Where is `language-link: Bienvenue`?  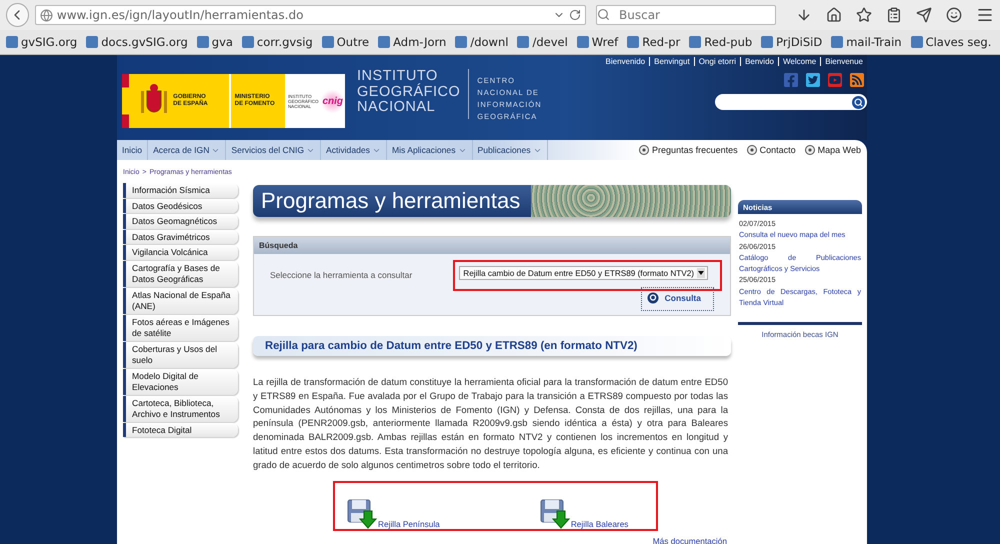
language-link: Bienvenue is located at coordinates (843, 61).